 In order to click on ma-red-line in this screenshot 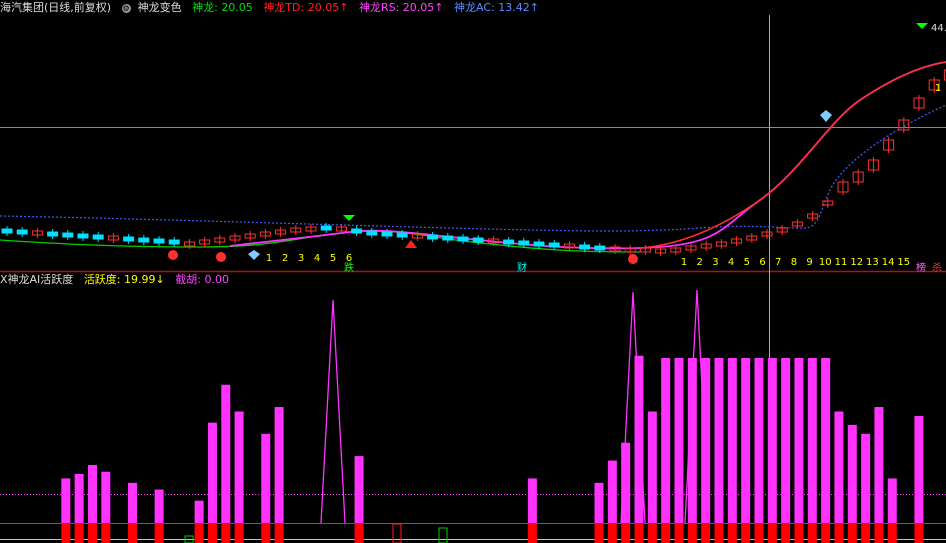, I will do `click(792, 155)`.